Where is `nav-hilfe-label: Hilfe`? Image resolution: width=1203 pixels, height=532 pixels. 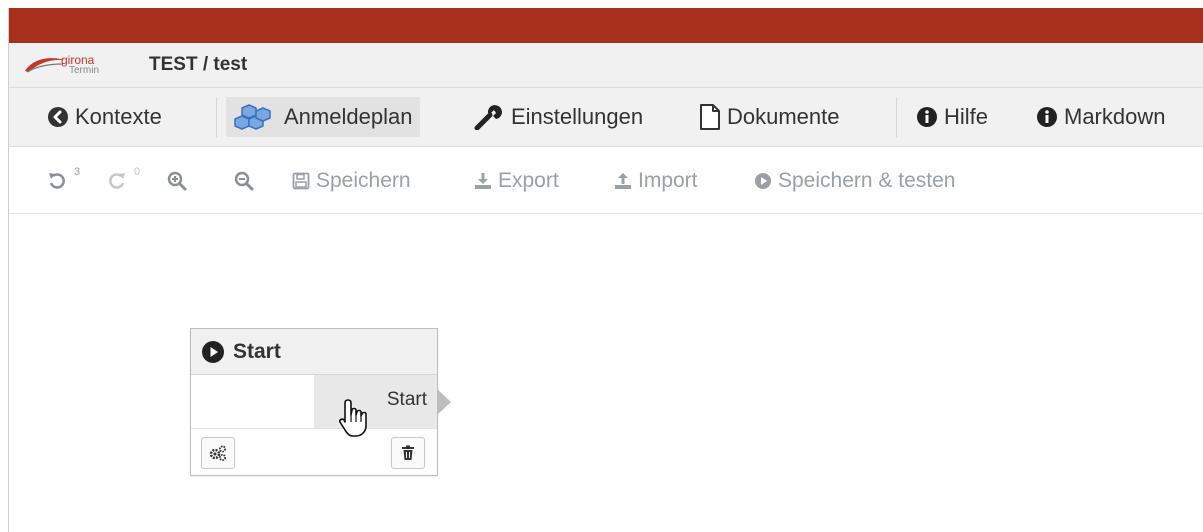 nav-hilfe-label: Hilfe is located at coordinates (966, 116).